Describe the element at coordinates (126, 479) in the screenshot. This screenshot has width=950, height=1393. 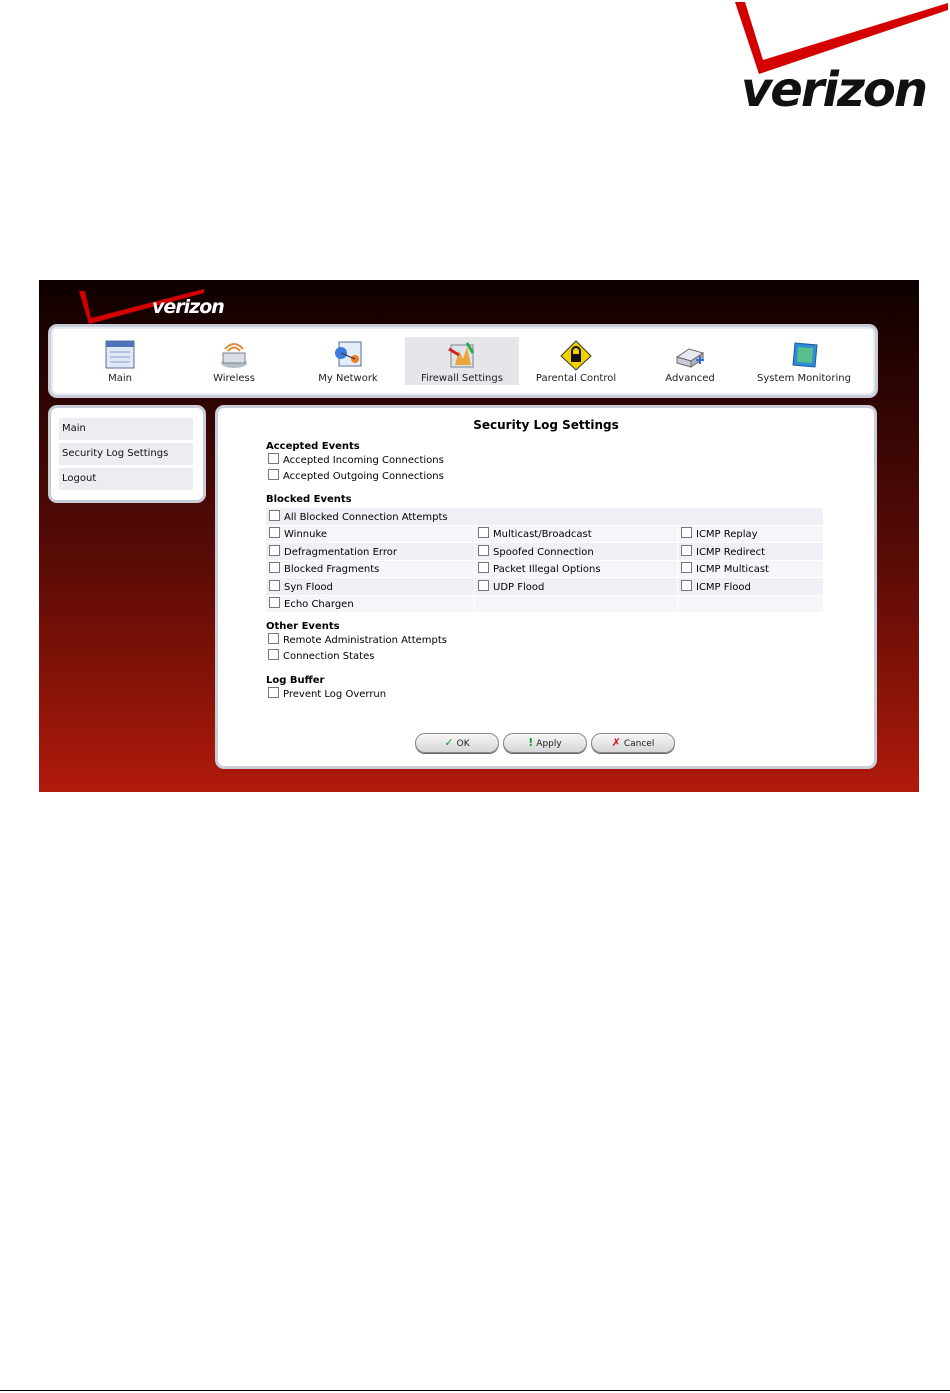
I see `sidebar-item-logout: Logout` at that location.